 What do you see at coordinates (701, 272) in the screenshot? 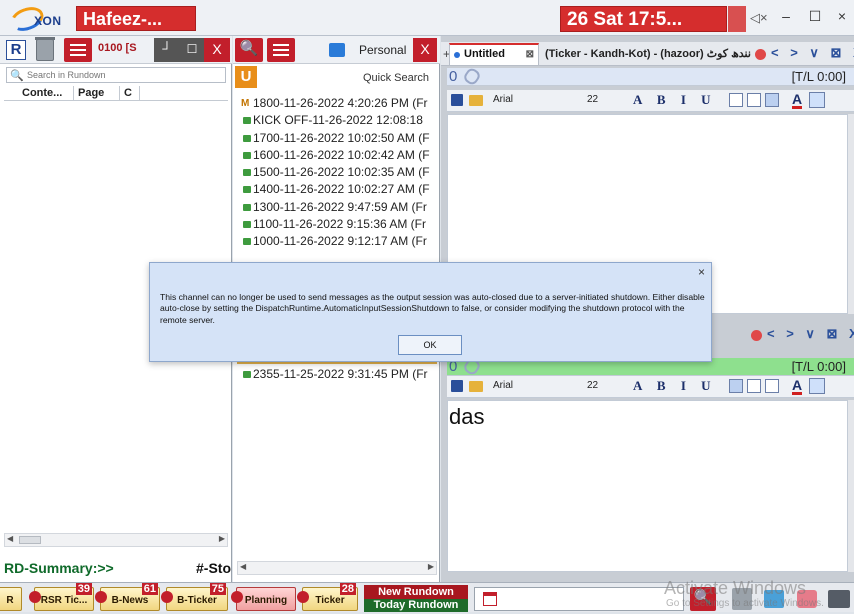
I see `dialog-close-button: ×` at bounding box center [701, 272].